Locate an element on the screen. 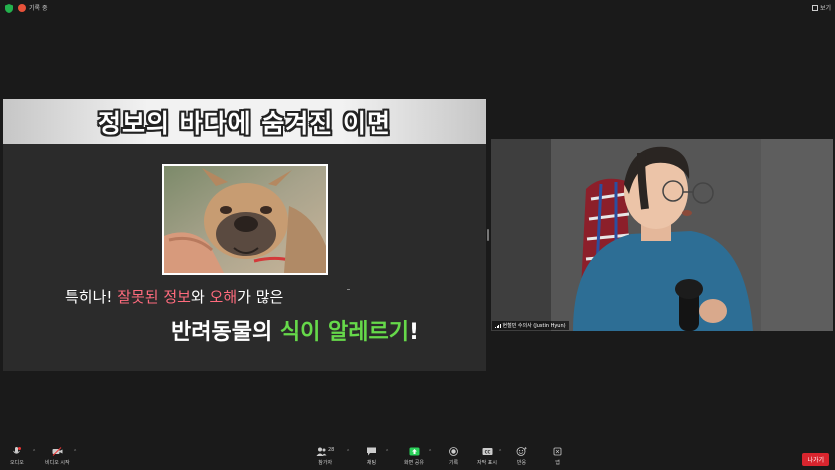 This screenshot has height=470, width=835. start-video-label: 비디오 시작 is located at coordinates (57, 463).